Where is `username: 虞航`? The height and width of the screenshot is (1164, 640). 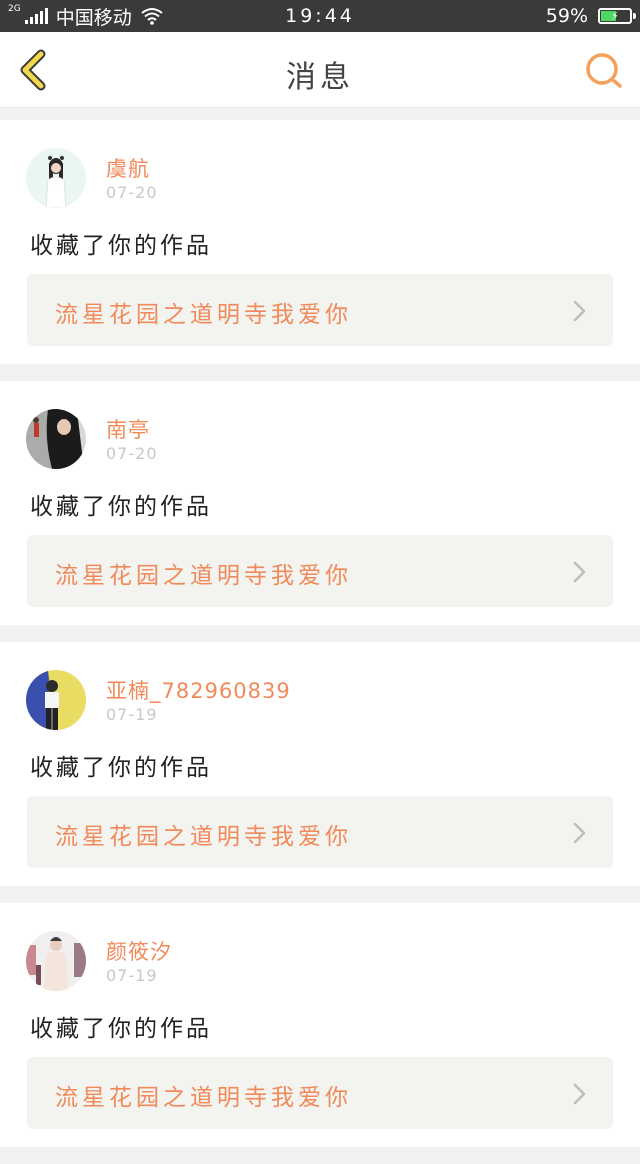 username: 虞航 is located at coordinates (128, 168).